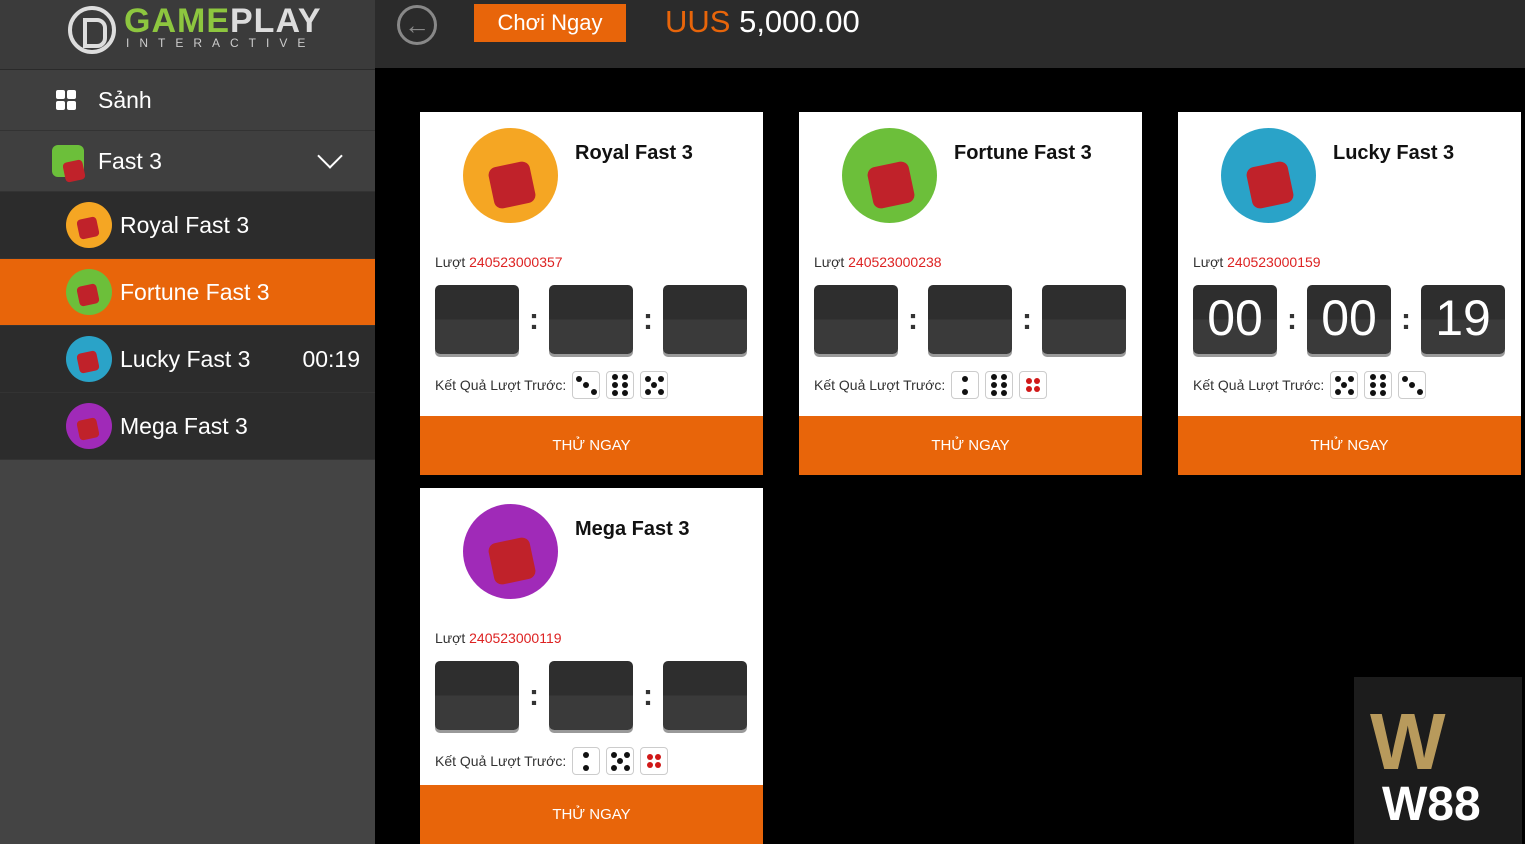  I want to click on grid-icon, so click(66, 100).